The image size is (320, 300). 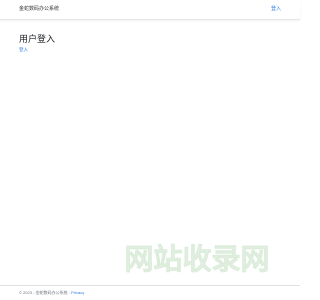 I want to click on page-title: 用户登入, so click(x=37, y=39).